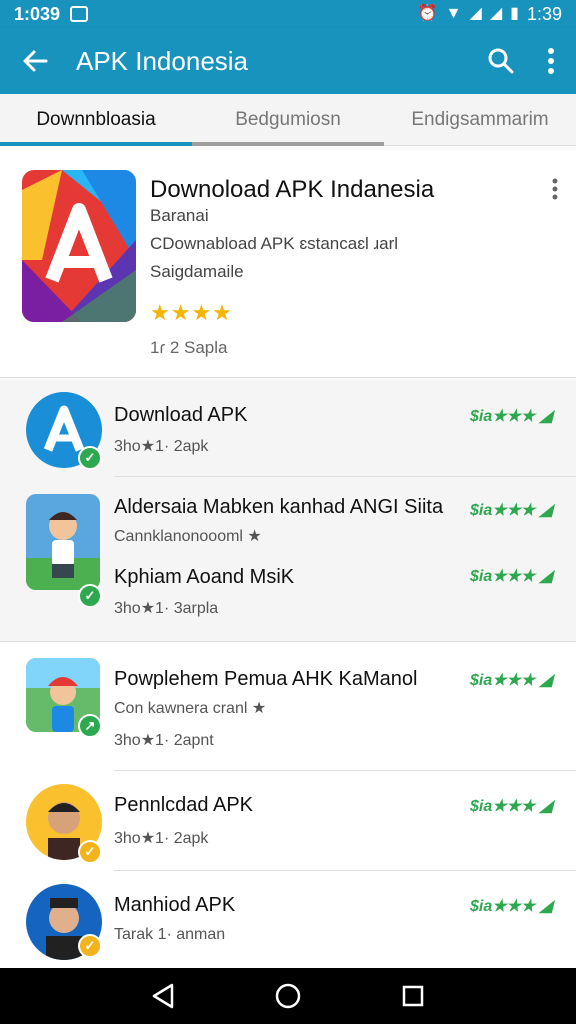 This screenshot has height=1024, width=576. Describe the element at coordinates (288, 14) in the screenshot. I see `status-bar: 1:039 ⏰ ▼ ◢ ◢ ▮ 1:39` at that location.